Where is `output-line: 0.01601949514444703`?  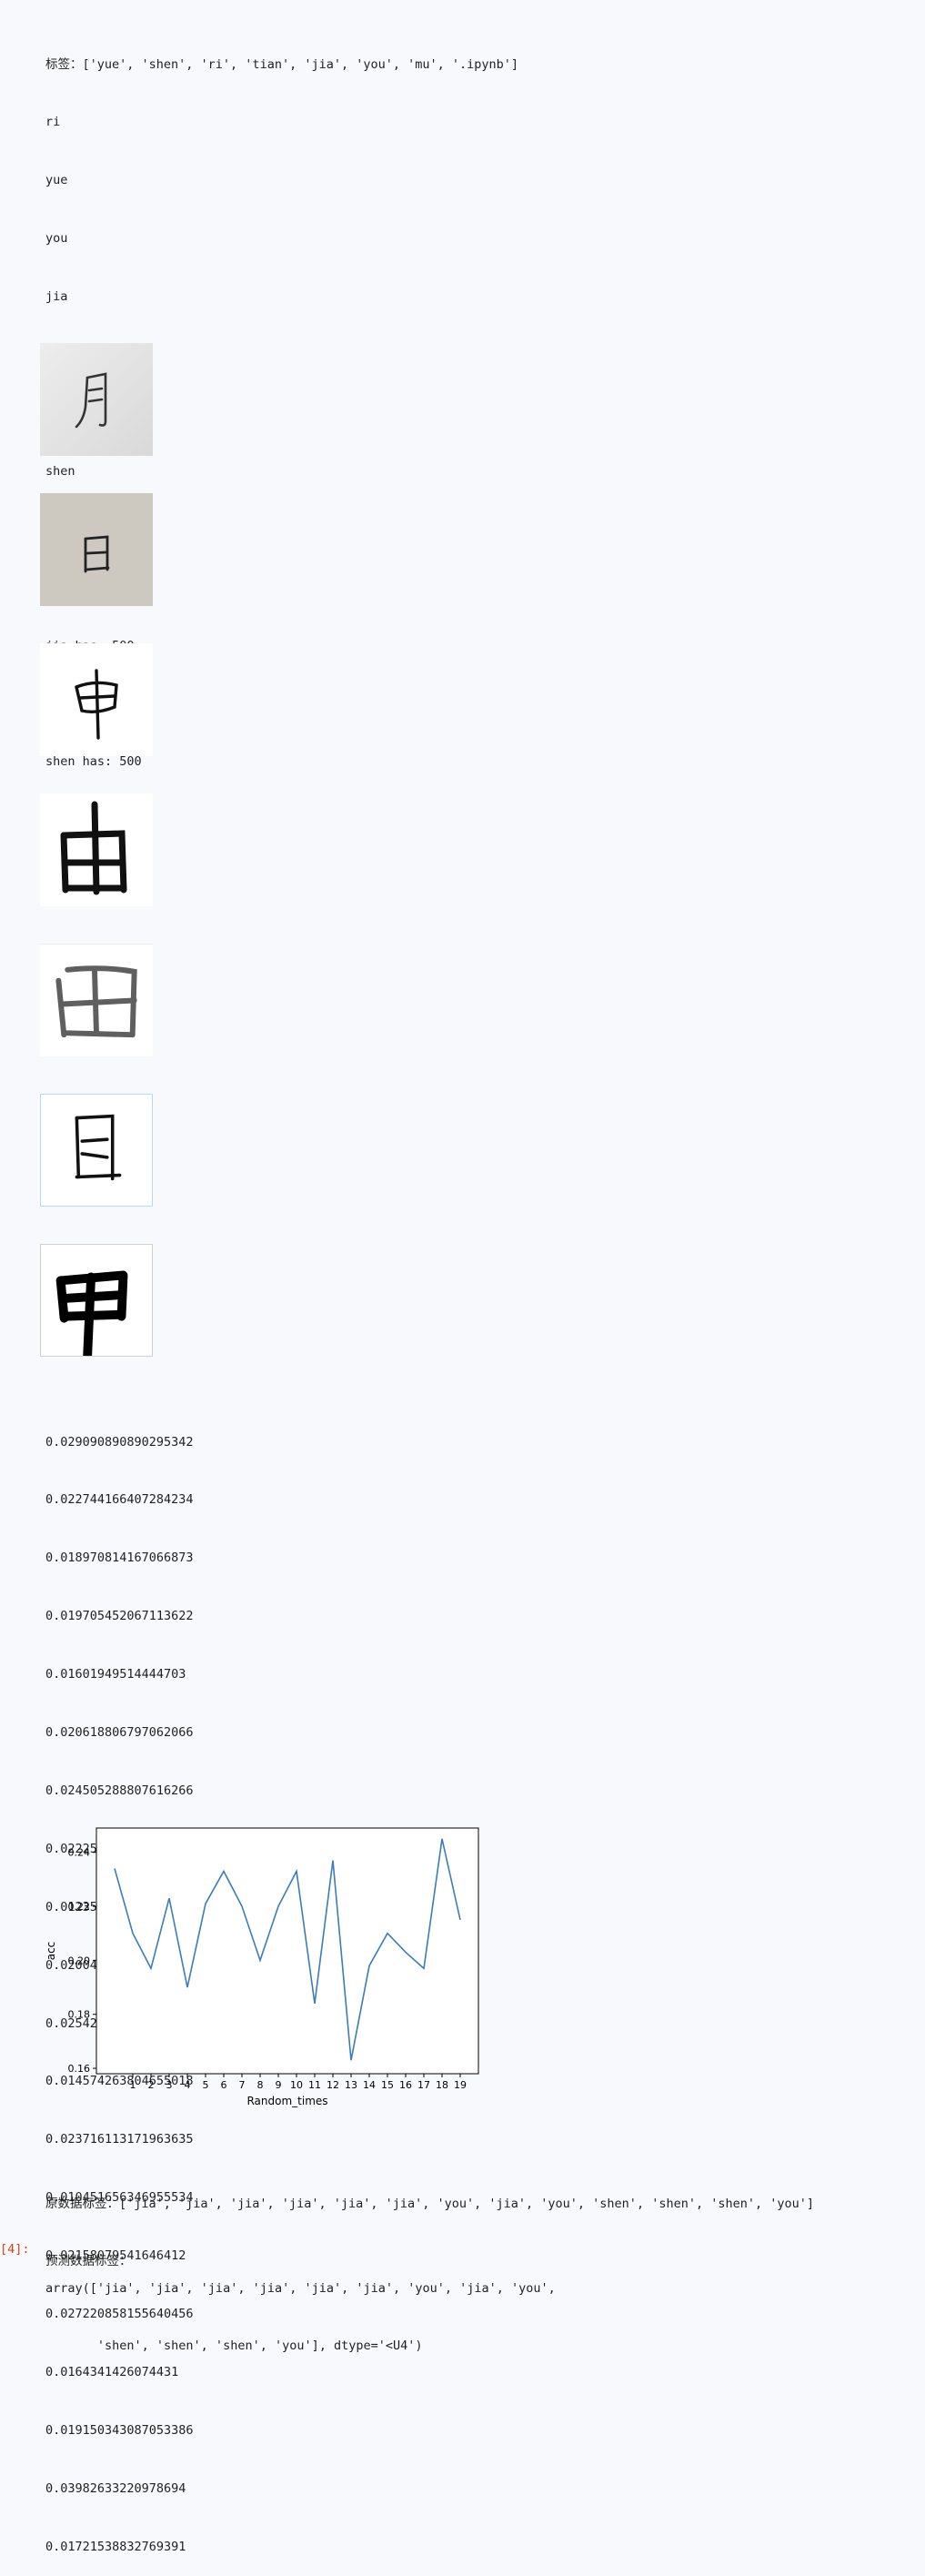
output-line: 0.01601949514444703 is located at coordinates (116, 1674).